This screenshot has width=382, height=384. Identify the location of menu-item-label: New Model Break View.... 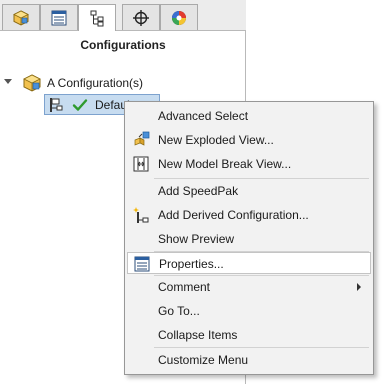
(225, 164).